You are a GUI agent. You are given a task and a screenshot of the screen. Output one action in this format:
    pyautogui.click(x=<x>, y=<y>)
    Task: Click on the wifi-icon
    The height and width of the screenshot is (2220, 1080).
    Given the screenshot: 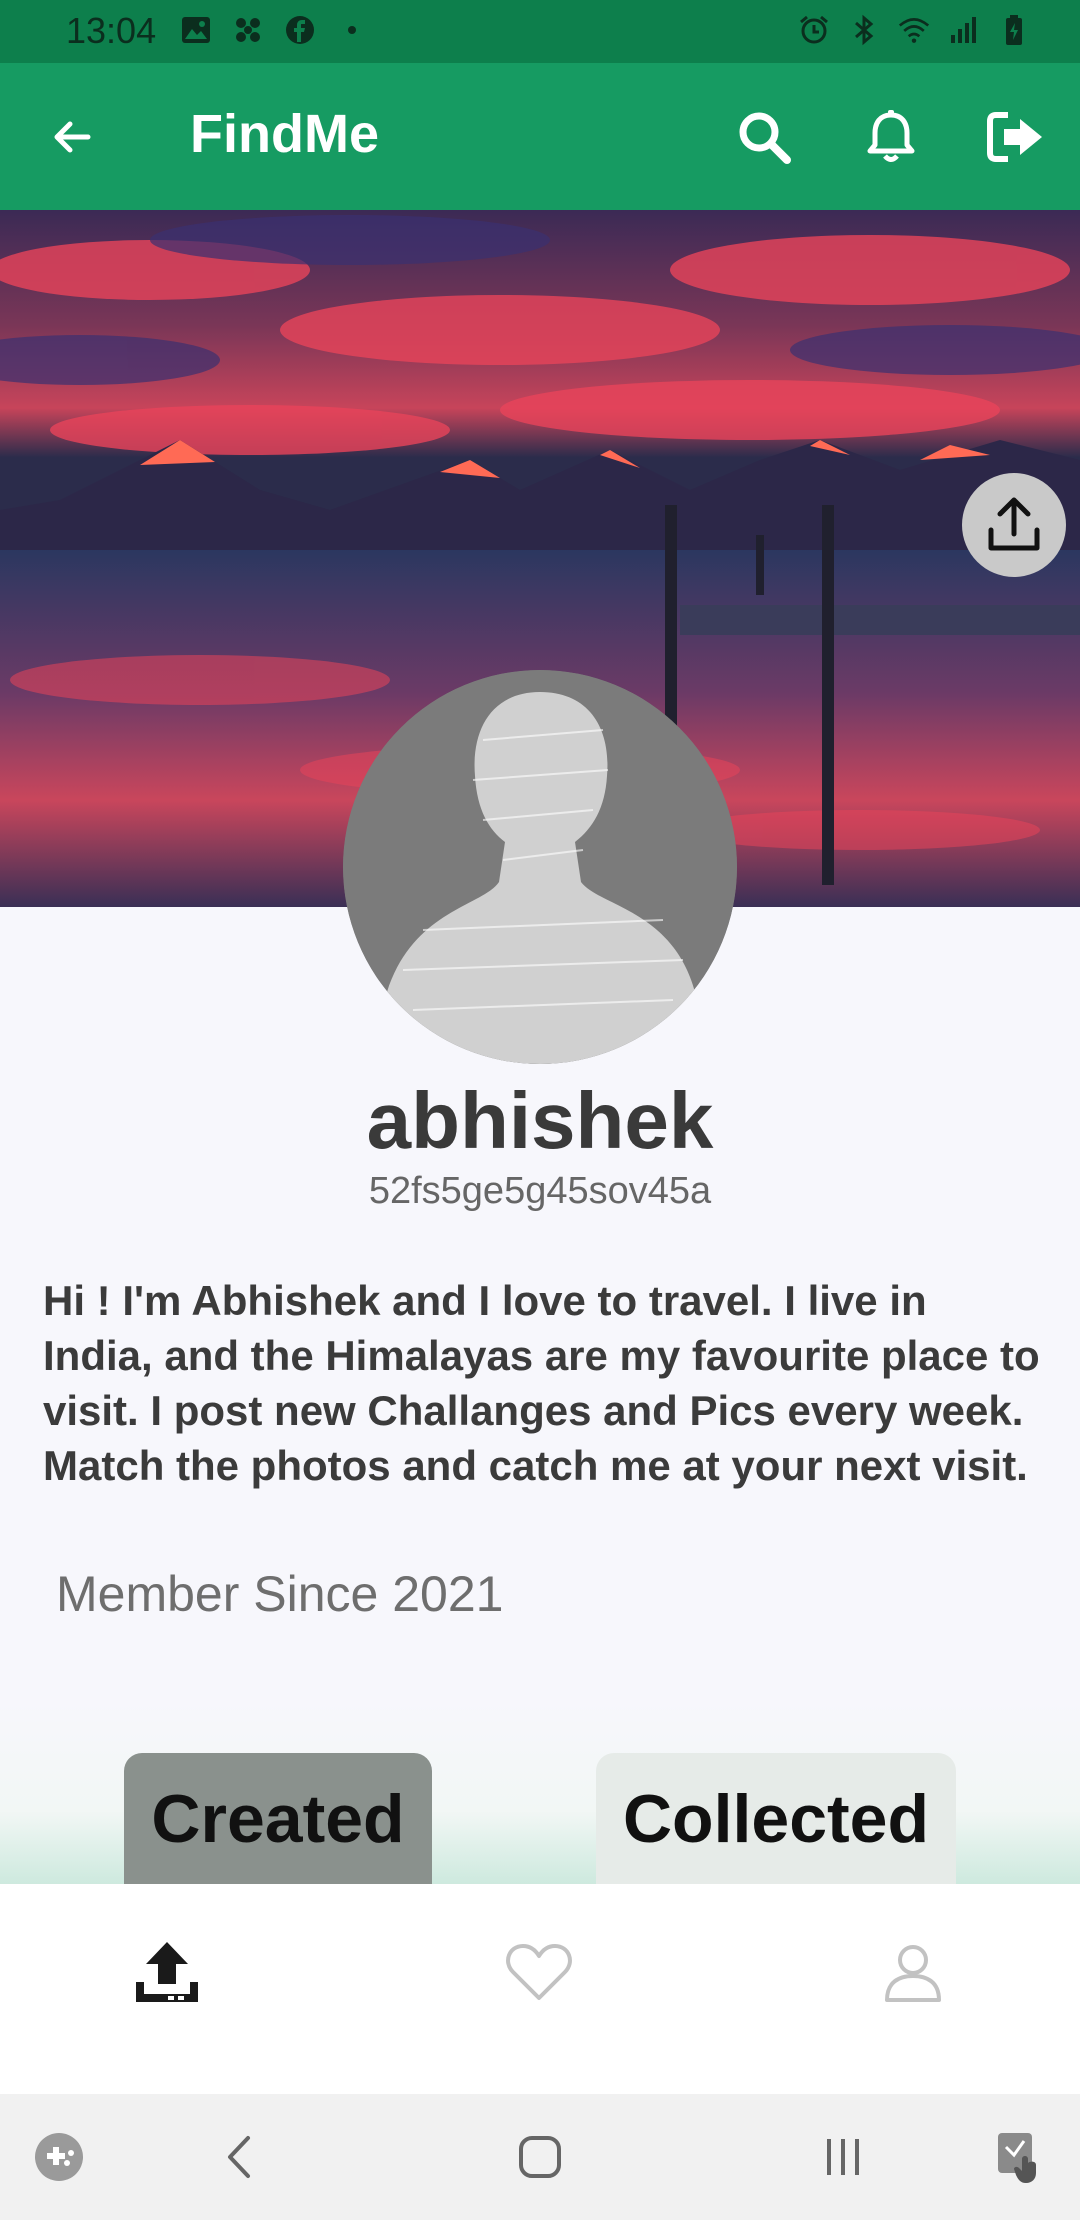 What is the action you would take?
    pyautogui.click(x=914, y=30)
    